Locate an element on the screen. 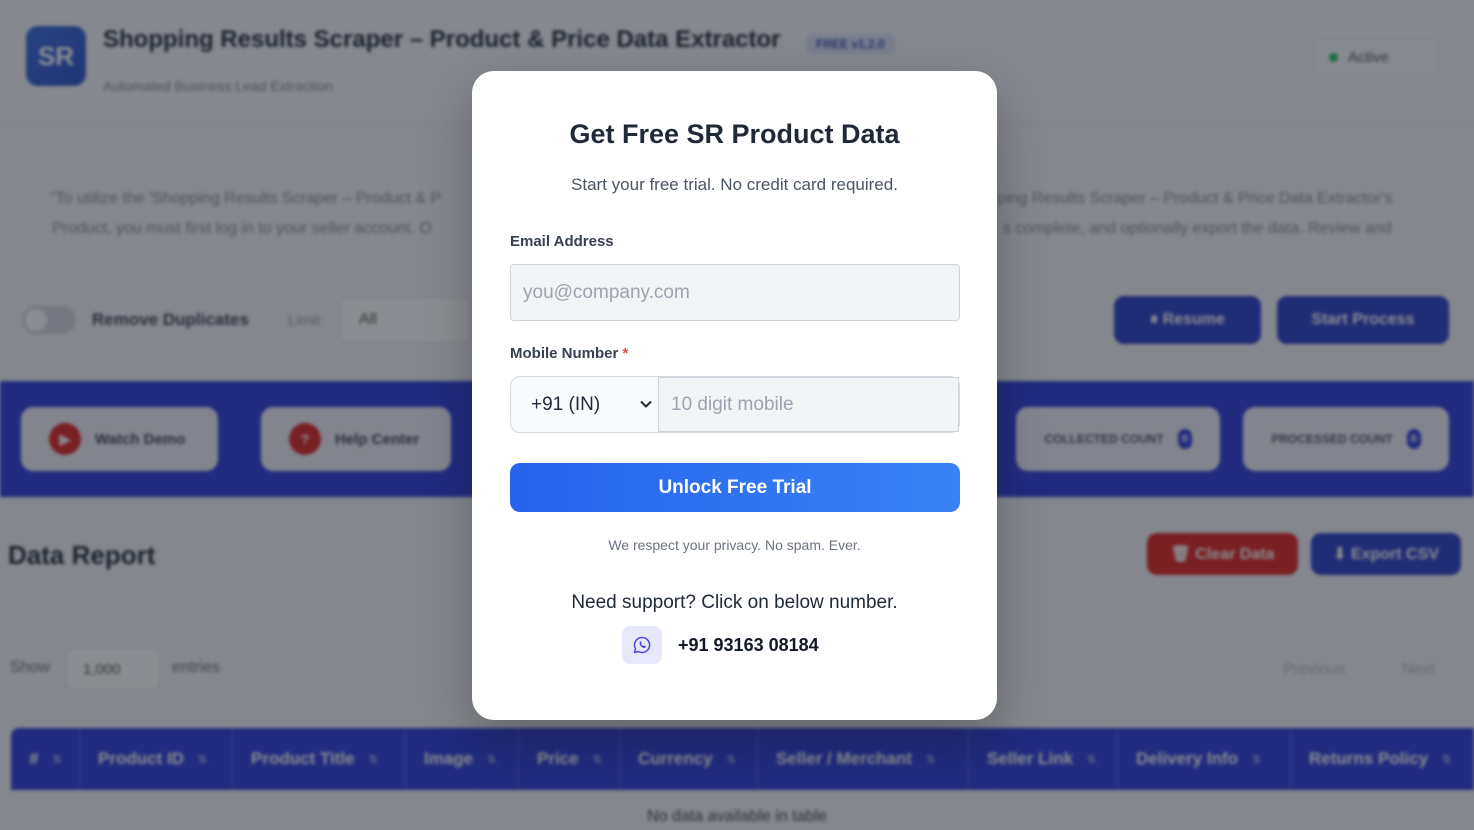  country-code-select: +91 (IN) is located at coordinates (585, 404).